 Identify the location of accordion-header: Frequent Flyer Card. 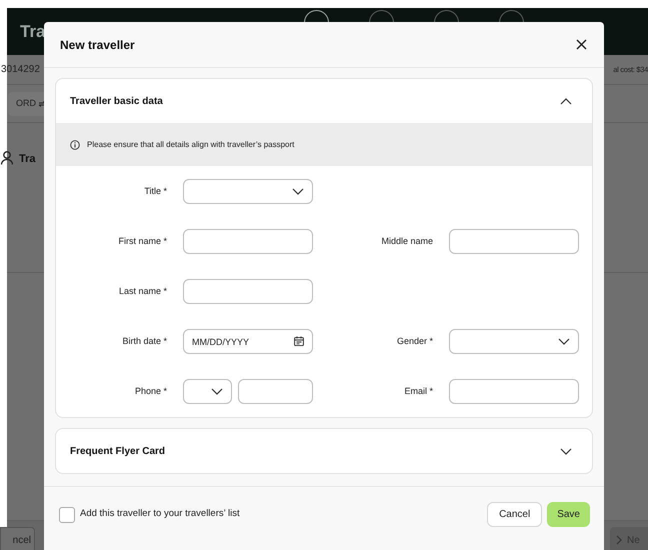
(324, 451).